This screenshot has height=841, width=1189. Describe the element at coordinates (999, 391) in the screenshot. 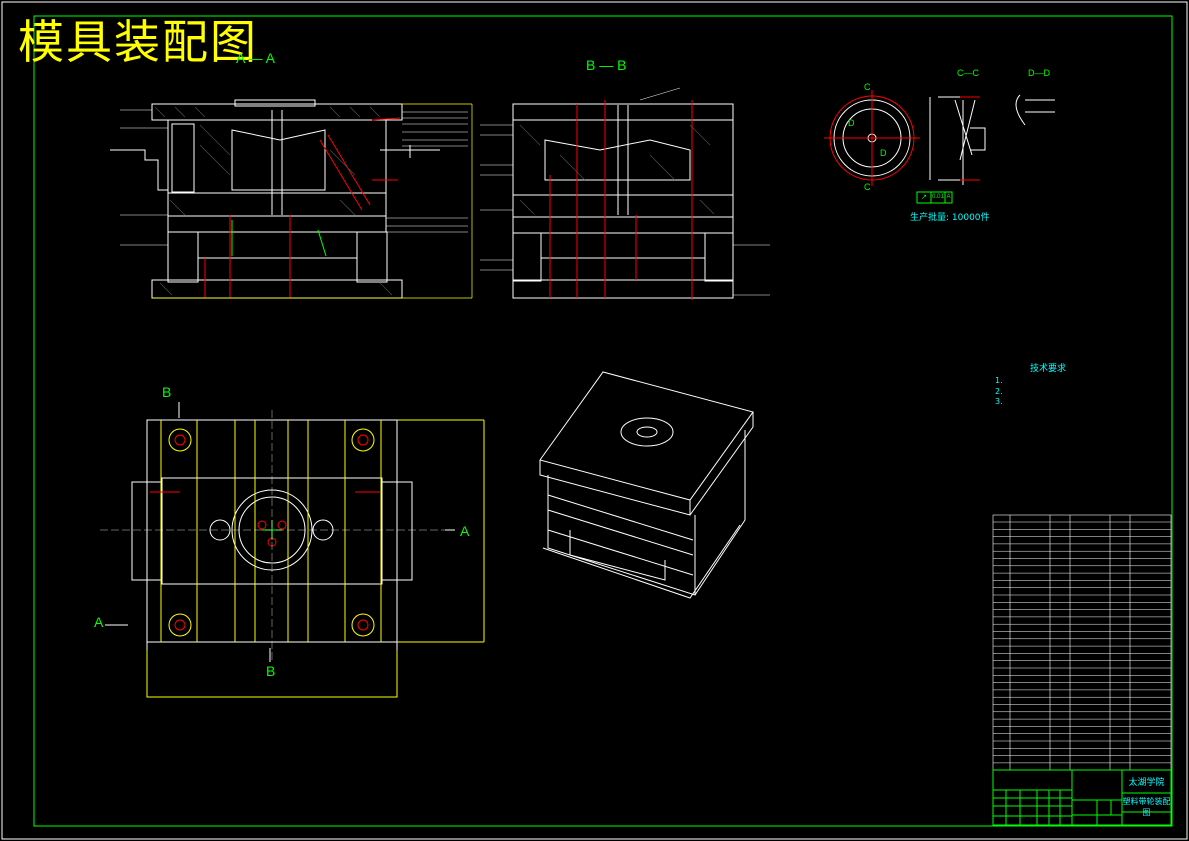

I see `tech-requirement-2: 2.` at that location.